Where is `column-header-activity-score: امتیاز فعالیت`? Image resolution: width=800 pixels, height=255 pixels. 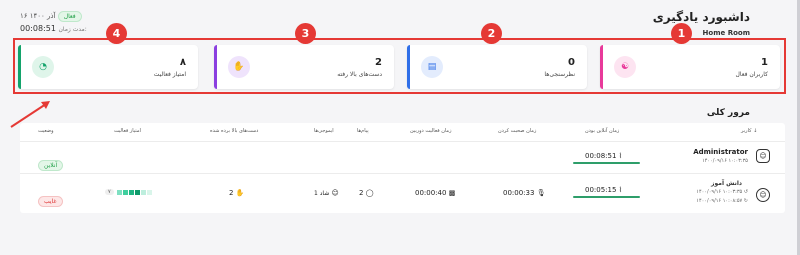
column-header-activity-score: امتیاز فعالیت is located at coordinates (127, 131).